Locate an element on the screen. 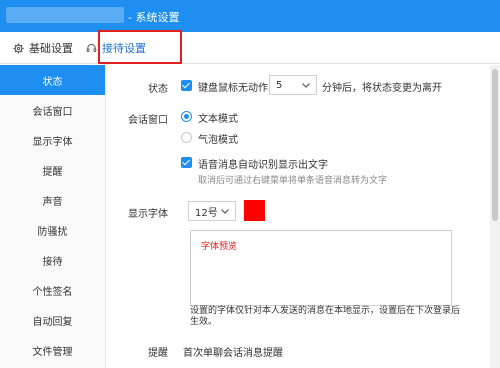 The height and width of the screenshot is (368, 500). tab-reception-label: 接待设置 is located at coordinates (124, 48).